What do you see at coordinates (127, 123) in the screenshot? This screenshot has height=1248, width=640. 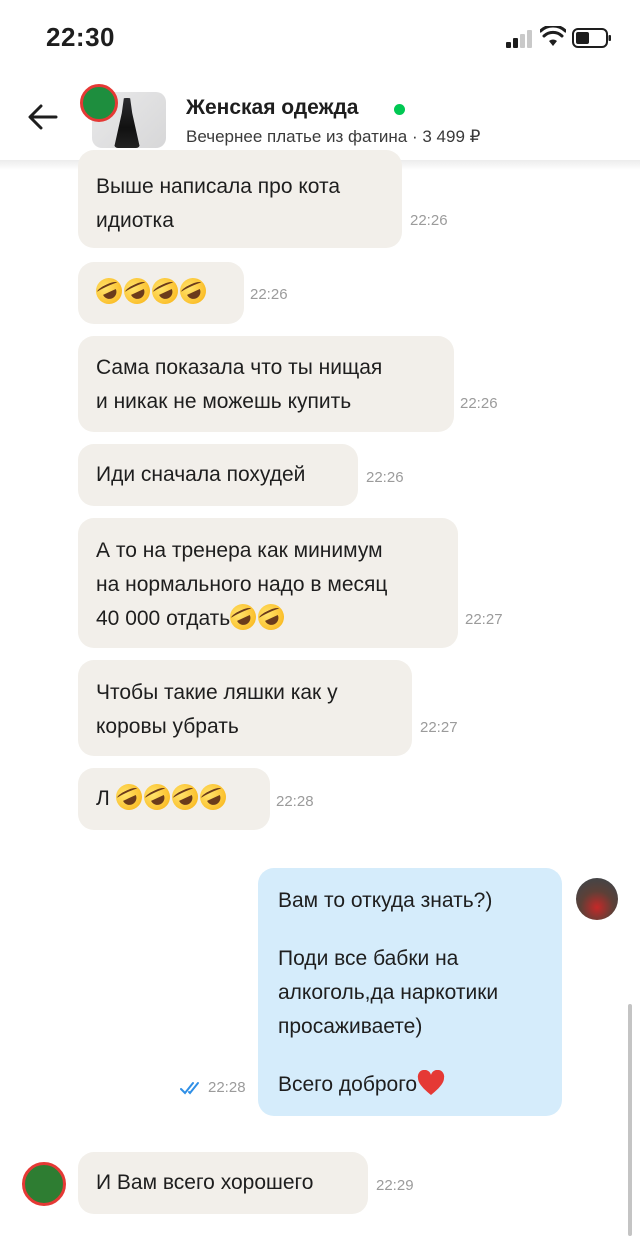 I see `dress-image` at bounding box center [127, 123].